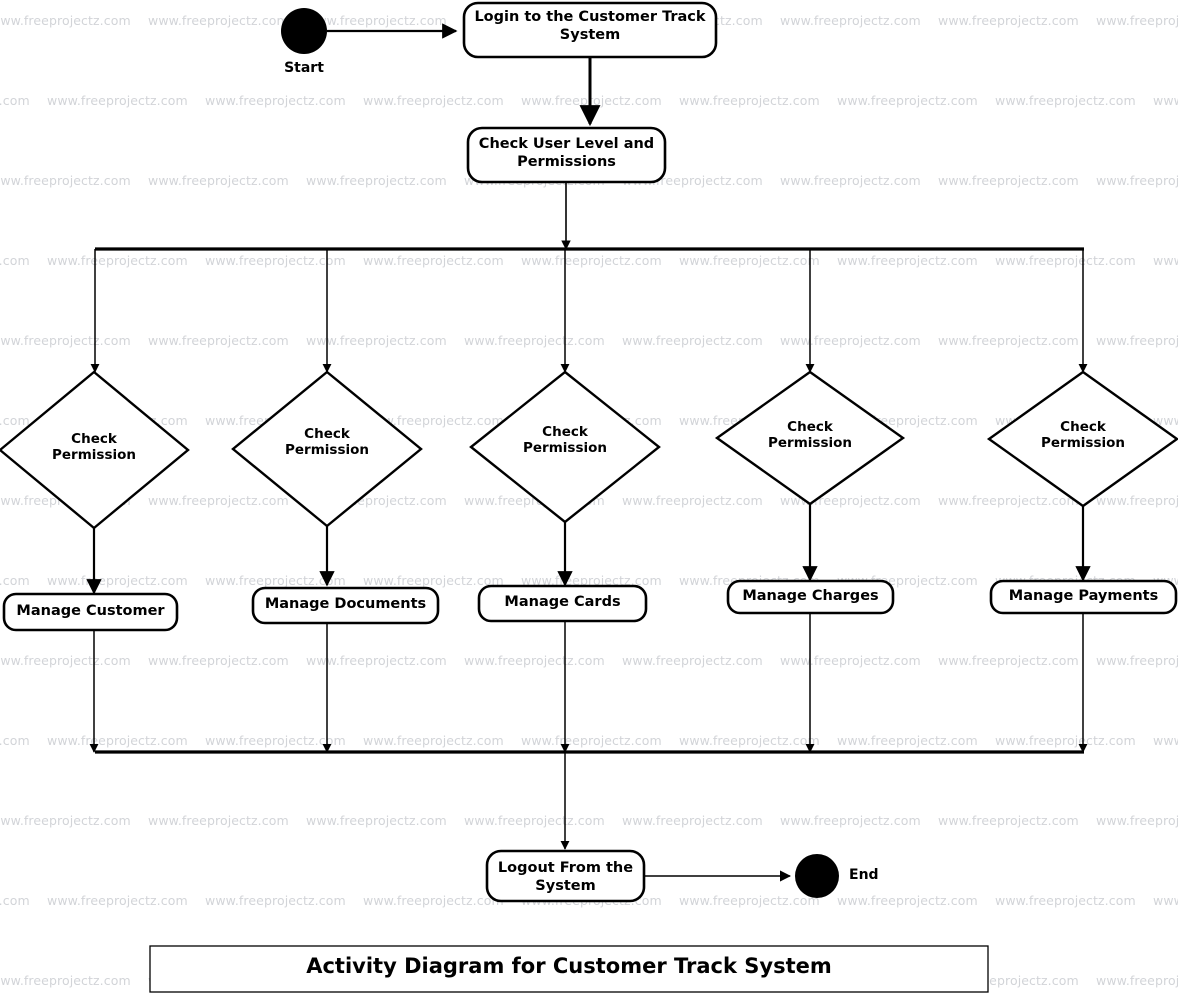  What do you see at coordinates (566, 155) in the screenshot?
I see `action-check-user-level` at bounding box center [566, 155].